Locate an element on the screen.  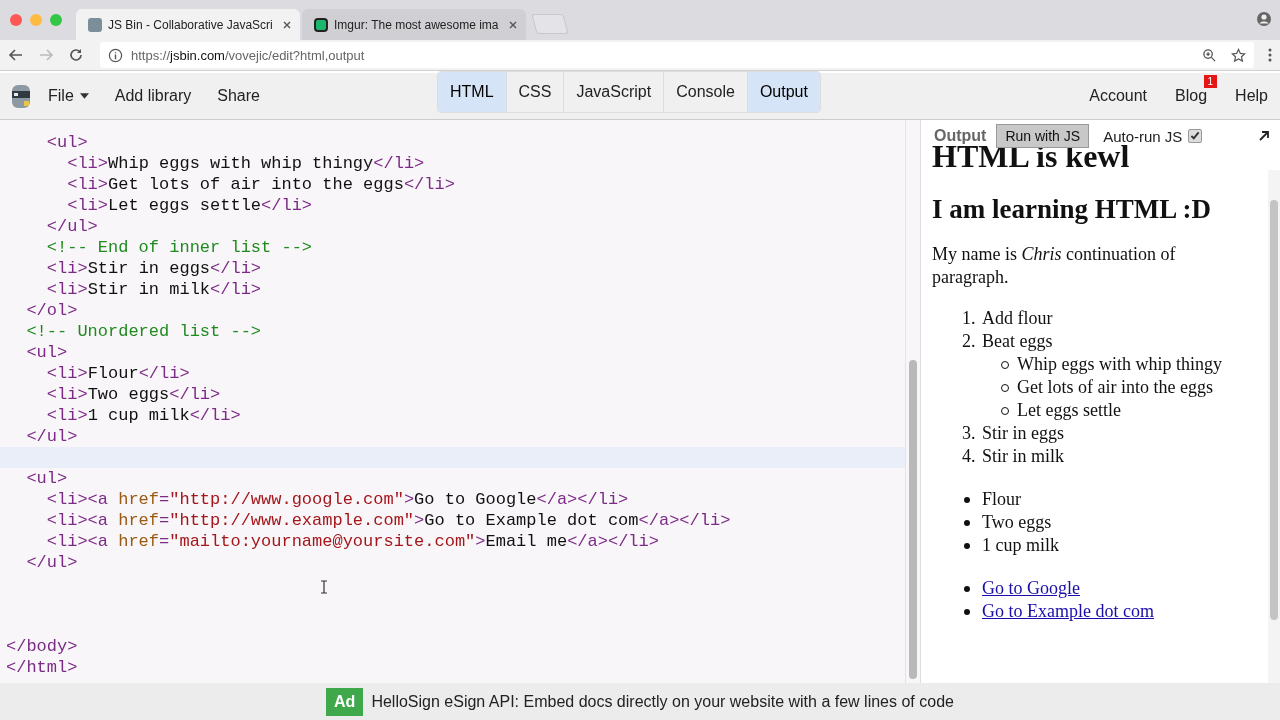
list-number: 4. is located at coordinates (969, 456).